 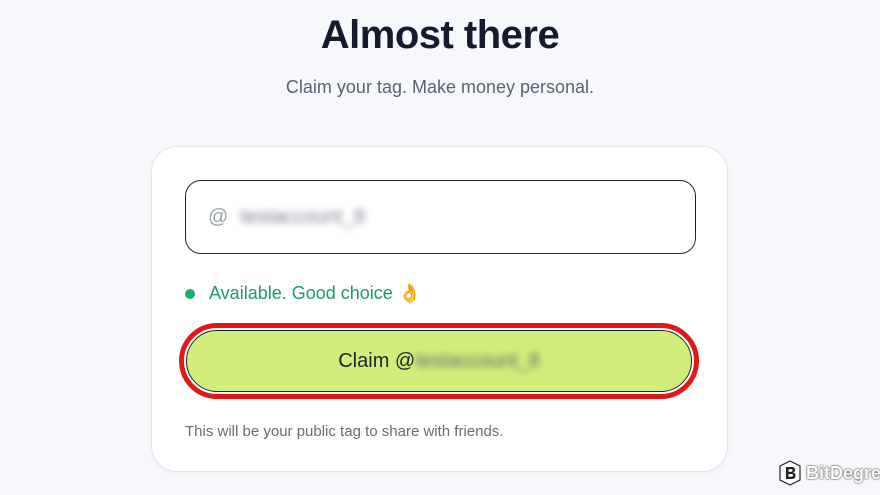 I want to click on claim-button: Claim @ testaccount_8, so click(x=439, y=361).